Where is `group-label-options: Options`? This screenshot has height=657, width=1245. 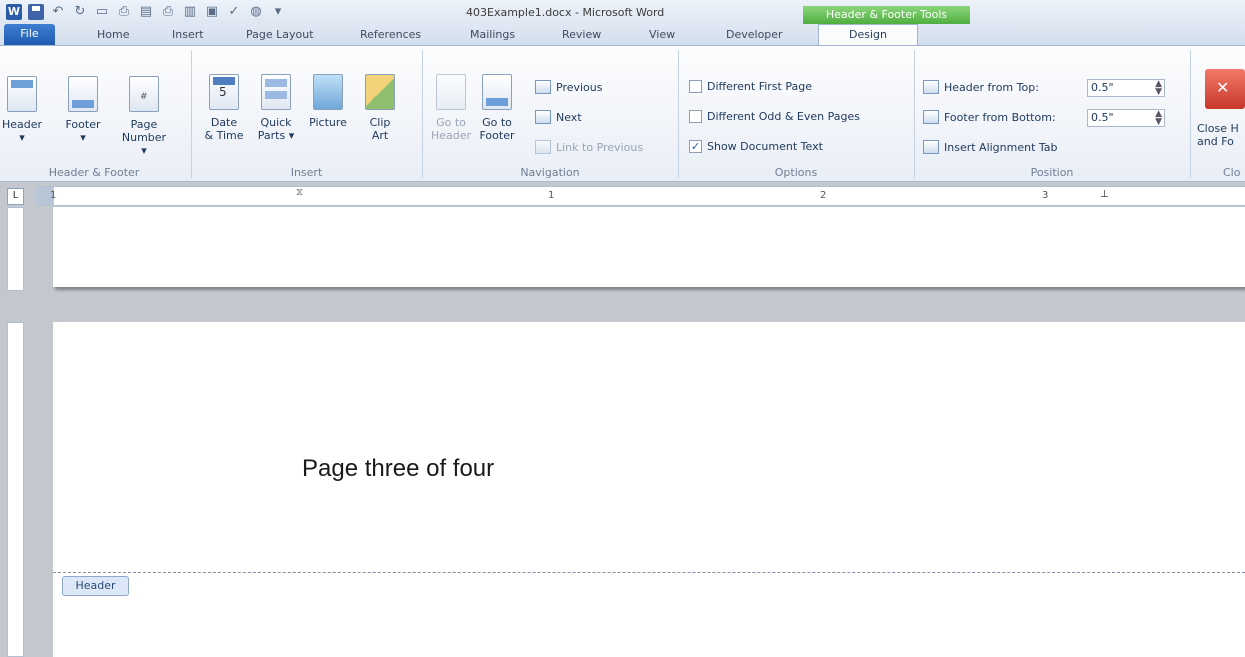
group-label-options: Options is located at coordinates (796, 172).